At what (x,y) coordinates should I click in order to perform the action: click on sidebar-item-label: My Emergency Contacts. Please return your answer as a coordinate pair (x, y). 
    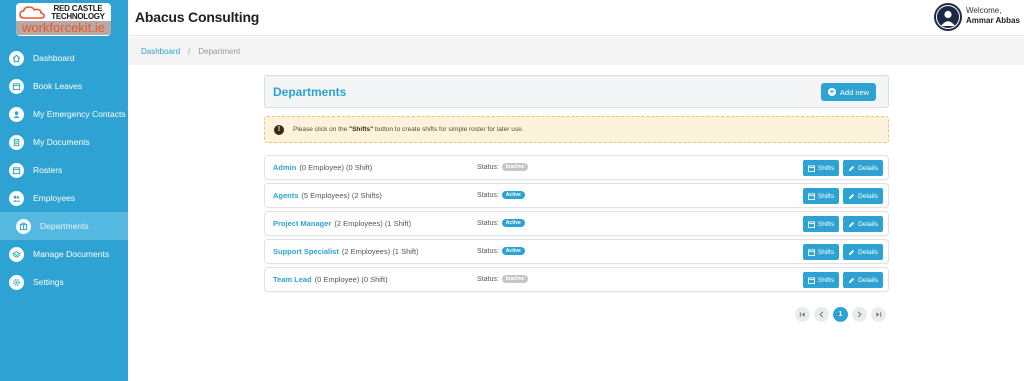
    Looking at the image, I should click on (79, 114).